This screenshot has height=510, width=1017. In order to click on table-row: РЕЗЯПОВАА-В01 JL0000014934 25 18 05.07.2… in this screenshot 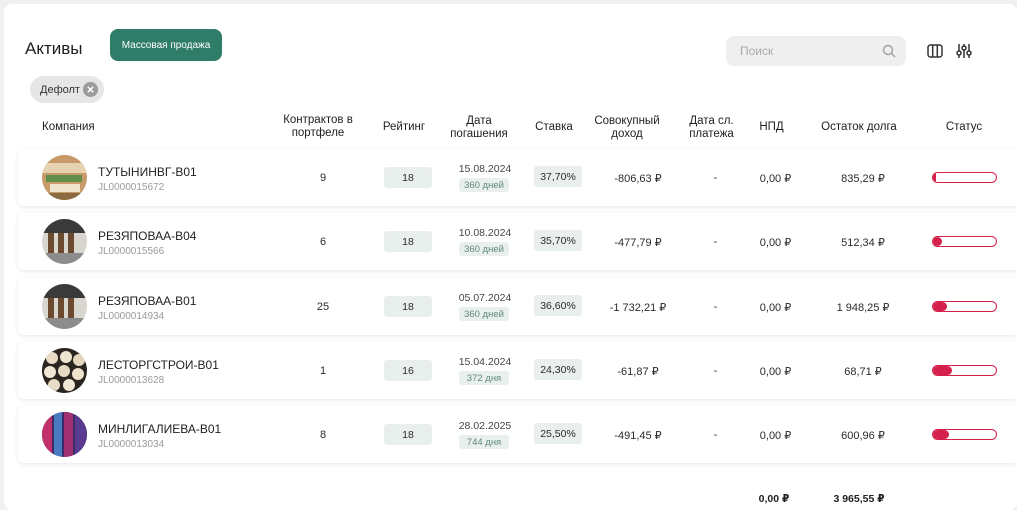, I will do `click(517, 306)`.